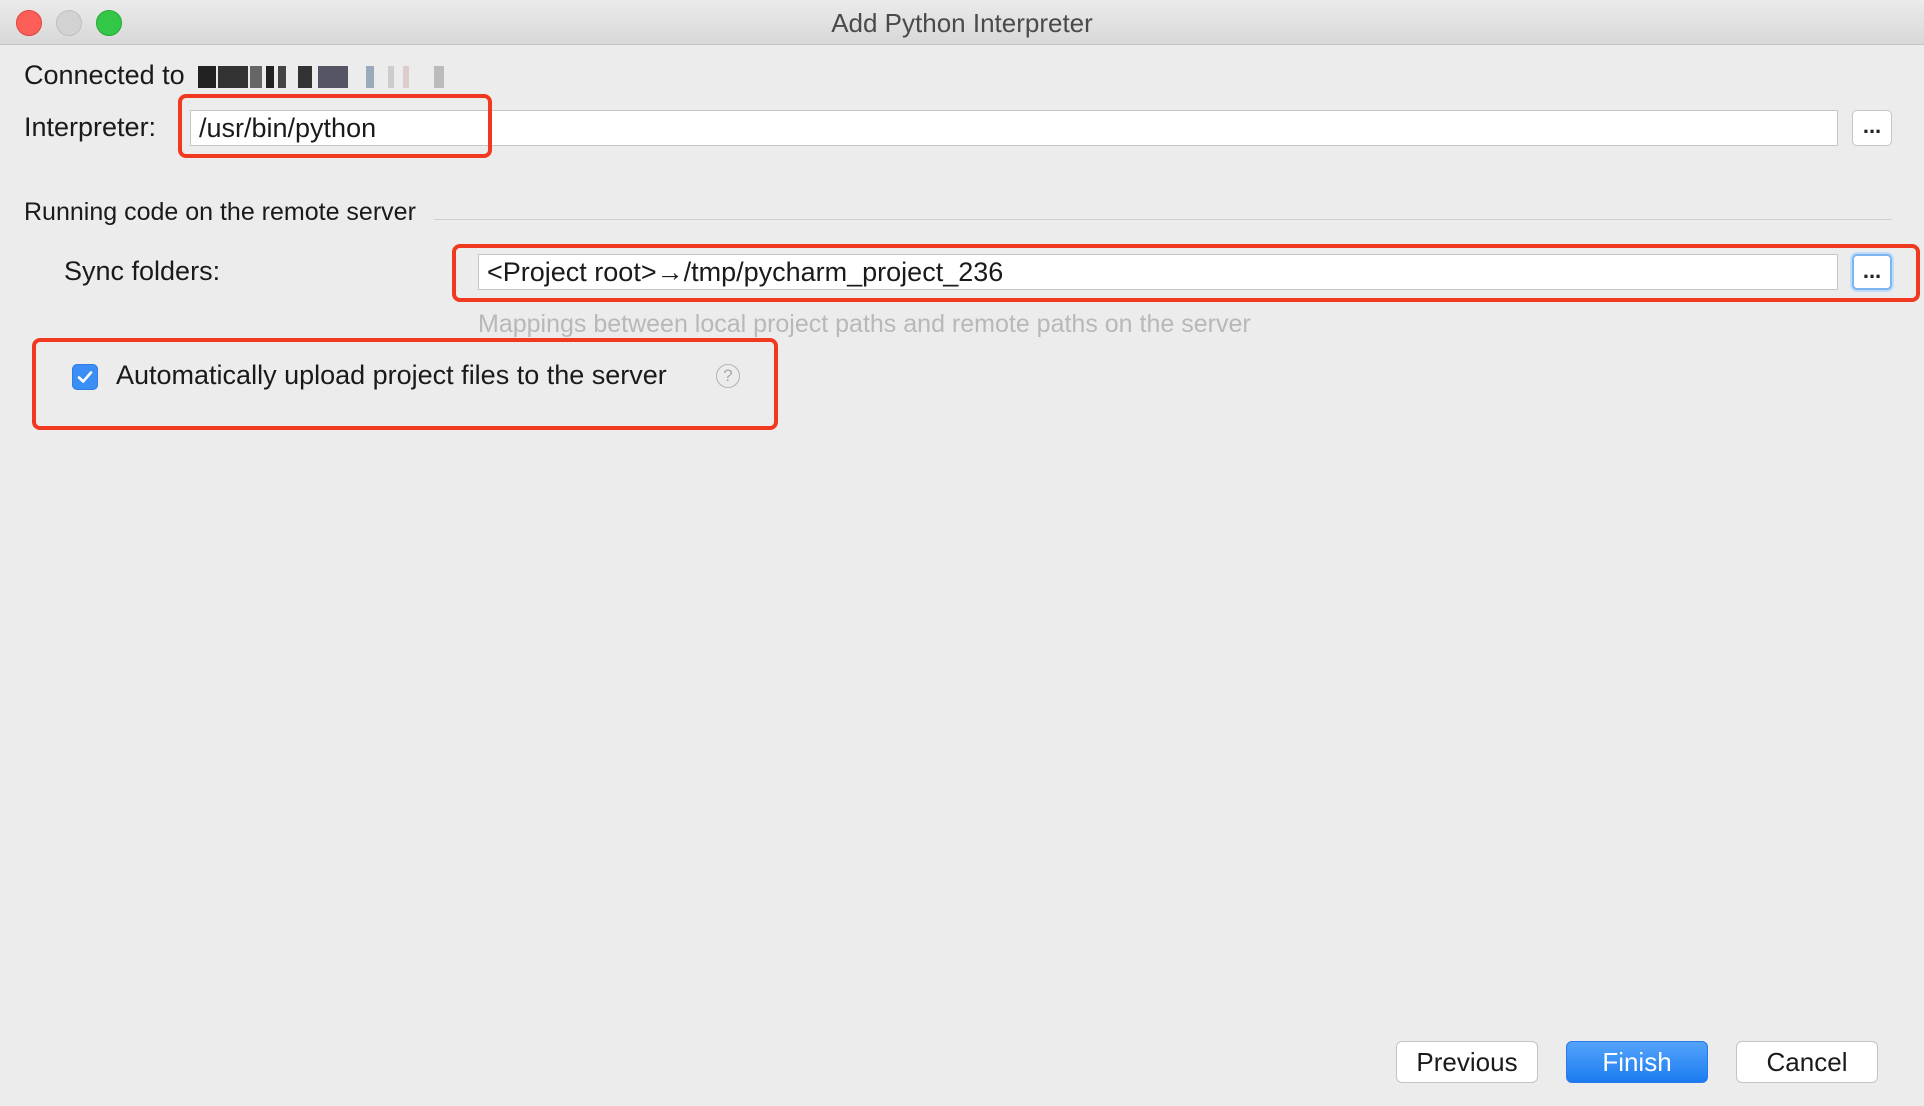 The height and width of the screenshot is (1106, 1924). What do you see at coordinates (335, 126) in the screenshot?
I see `annotation-box-interpreter` at bounding box center [335, 126].